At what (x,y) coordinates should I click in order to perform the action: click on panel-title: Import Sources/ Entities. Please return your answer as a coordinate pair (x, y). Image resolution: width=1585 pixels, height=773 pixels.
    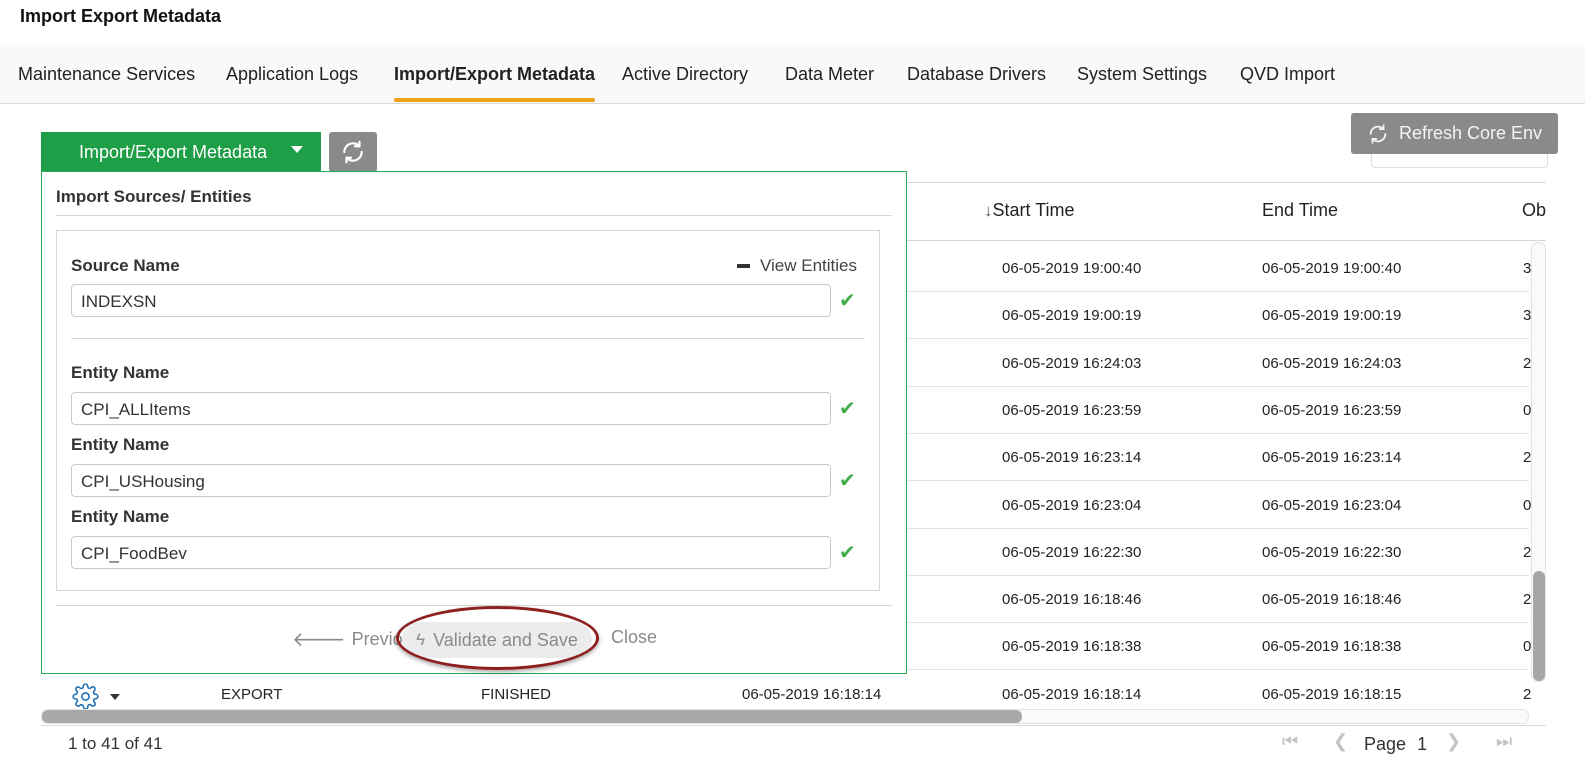
    Looking at the image, I should click on (154, 196).